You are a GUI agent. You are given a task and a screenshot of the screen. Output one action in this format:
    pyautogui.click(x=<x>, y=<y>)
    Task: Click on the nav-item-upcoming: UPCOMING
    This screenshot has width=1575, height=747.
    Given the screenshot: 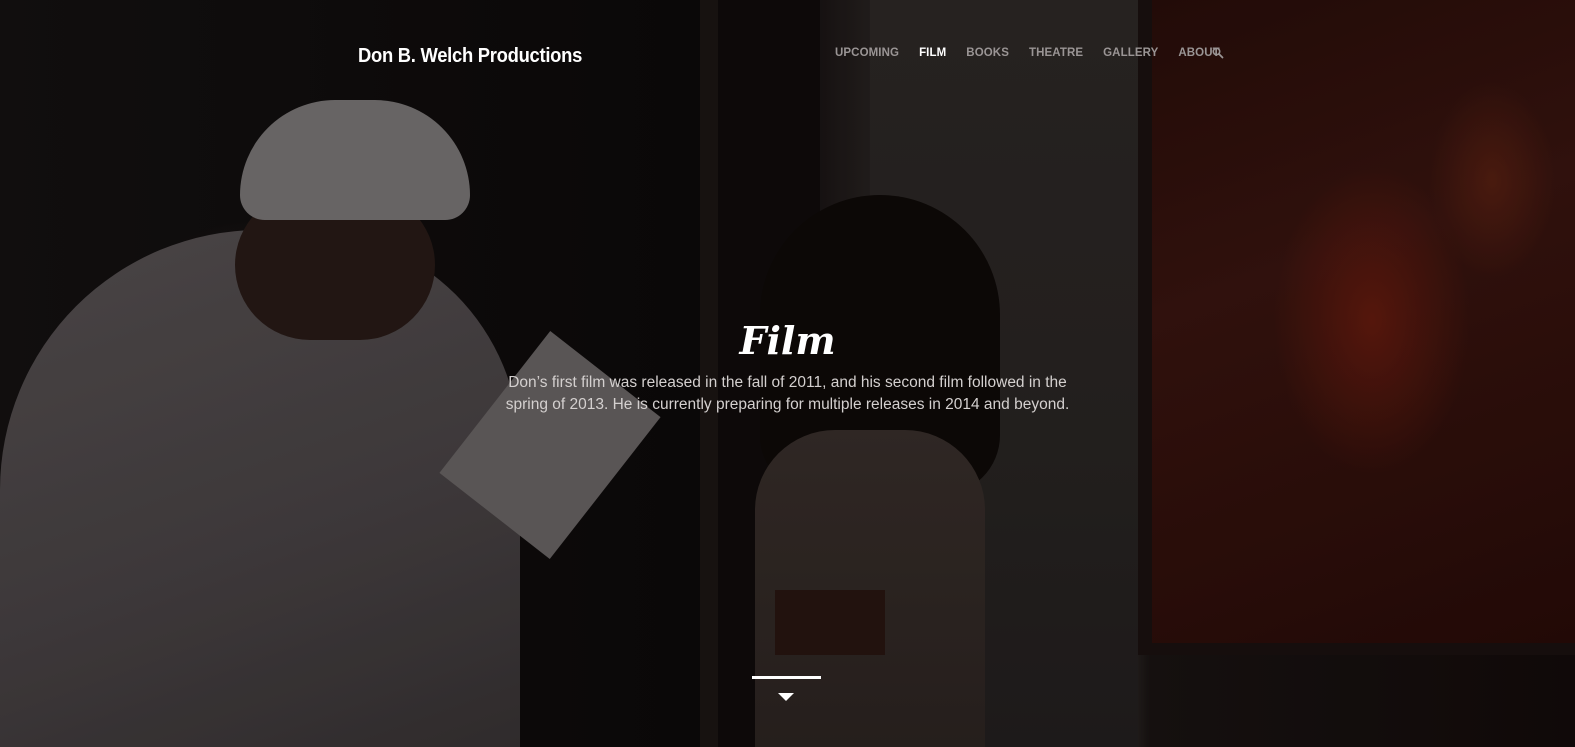 What is the action you would take?
    pyautogui.click(x=867, y=53)
    